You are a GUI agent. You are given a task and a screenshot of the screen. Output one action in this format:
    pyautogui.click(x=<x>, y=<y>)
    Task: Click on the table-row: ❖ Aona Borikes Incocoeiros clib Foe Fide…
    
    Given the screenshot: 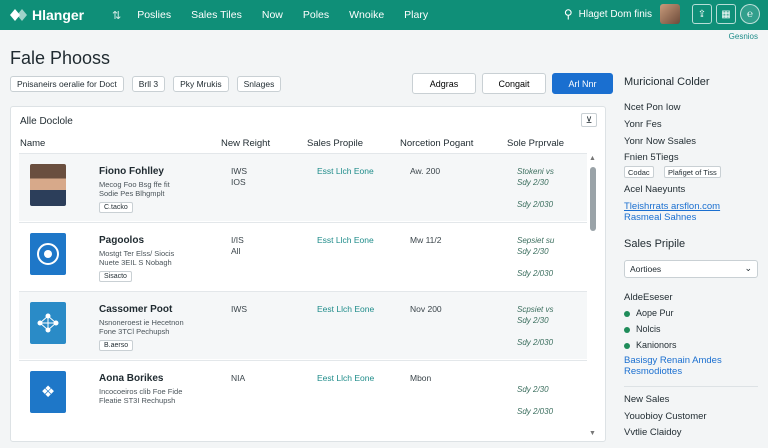 What is the action you would take?
    pyautogui.click(x=303, y=394)
    